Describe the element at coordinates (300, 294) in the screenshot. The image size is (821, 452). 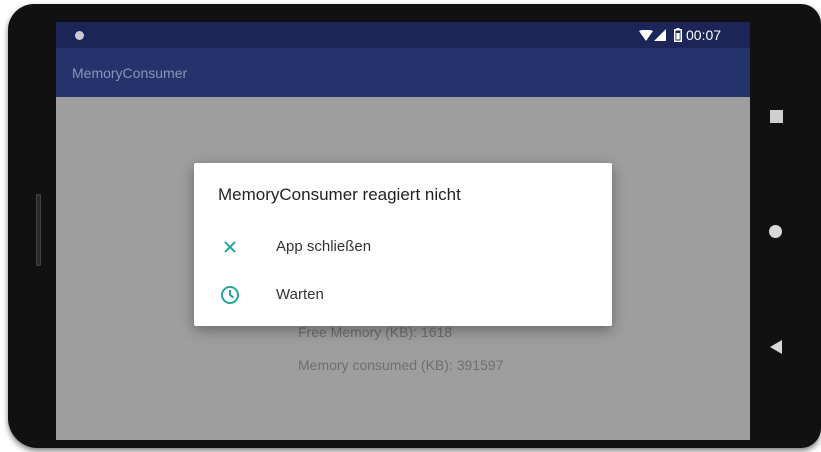
I see `wait-label: Warten` at that location.